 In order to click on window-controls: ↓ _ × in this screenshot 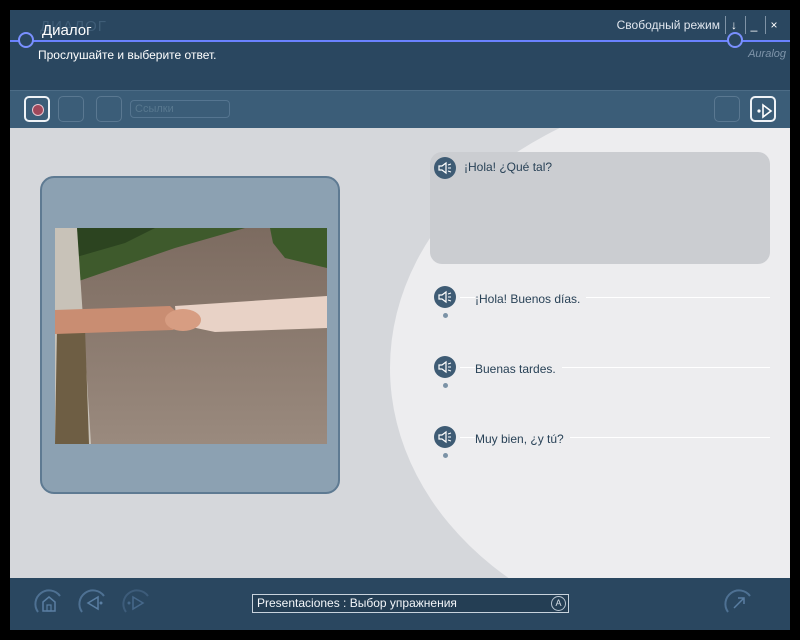, I will do `click(753, 25)`.